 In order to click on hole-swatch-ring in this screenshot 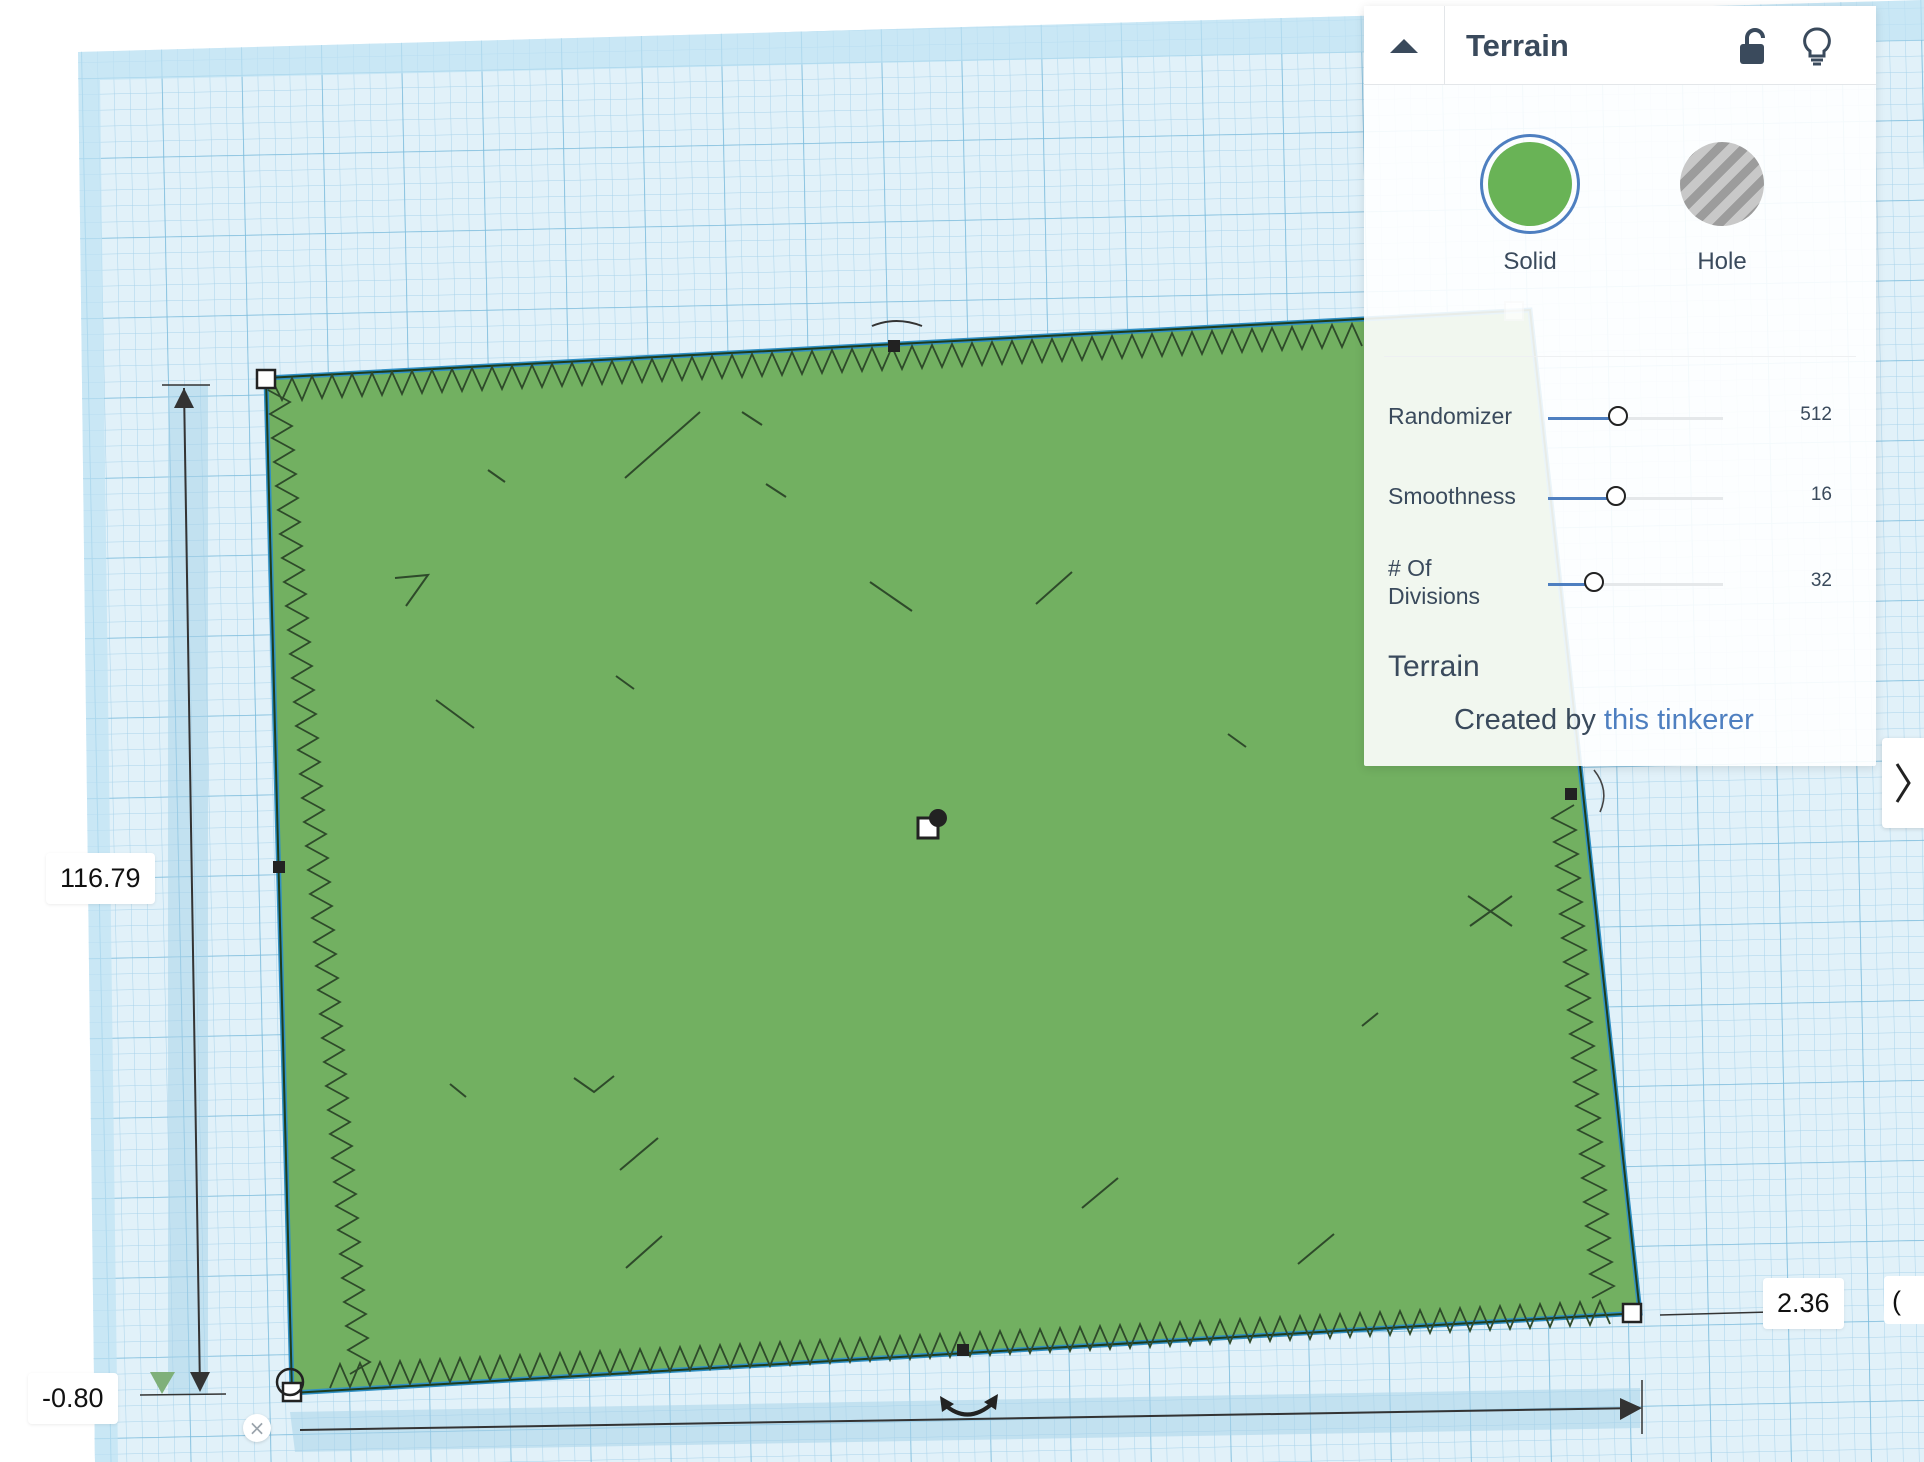, I will do `click(1722, 184)`.